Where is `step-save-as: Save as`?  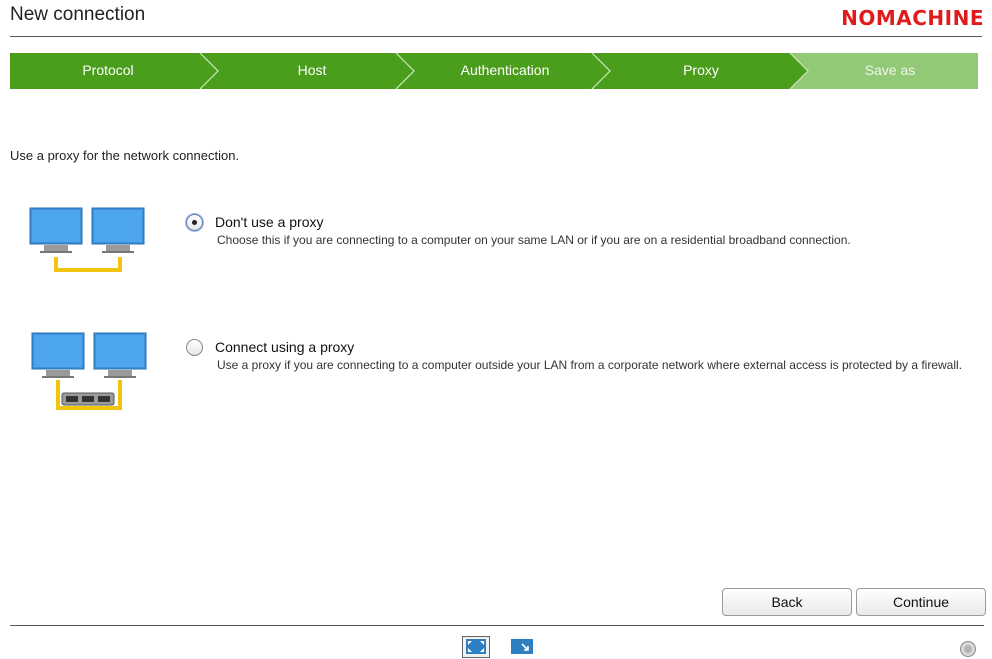
step-save-as: Save as is located at coordinates (890, 70).